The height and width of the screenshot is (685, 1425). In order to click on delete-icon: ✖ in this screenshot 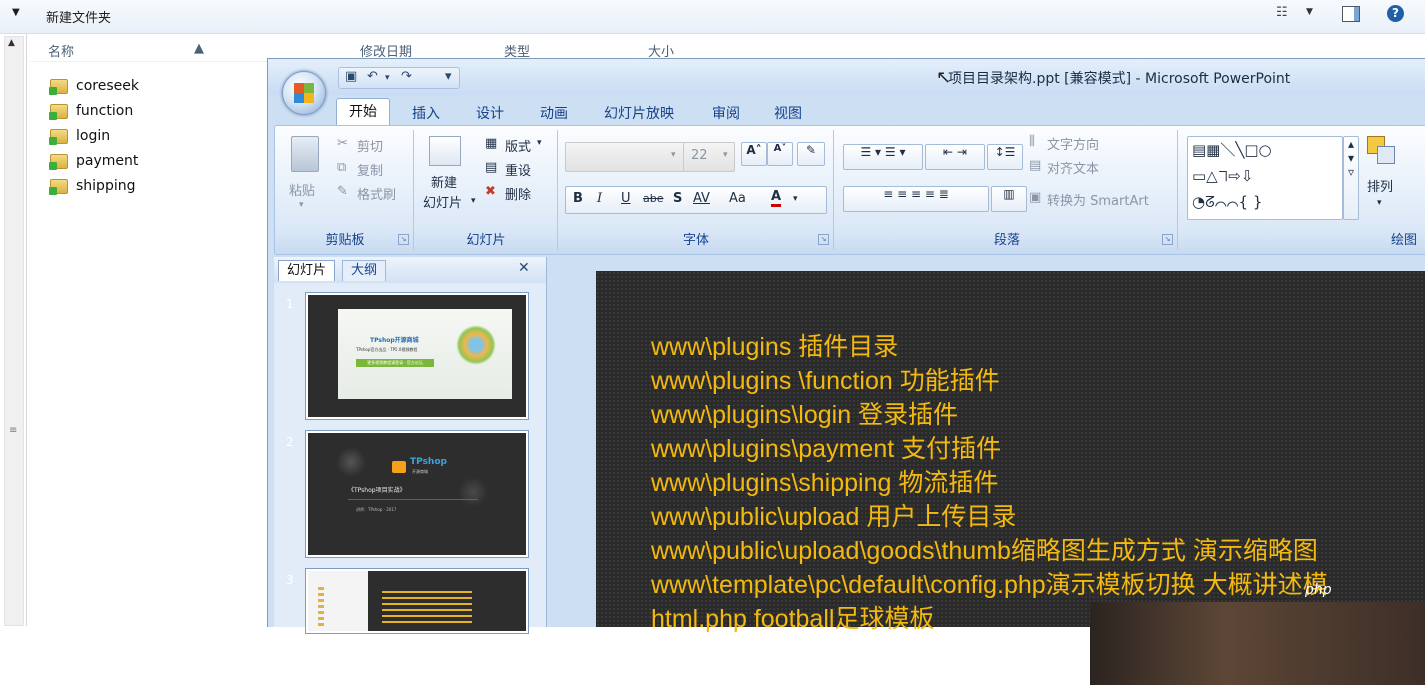, I will do `click(490, 191)`.